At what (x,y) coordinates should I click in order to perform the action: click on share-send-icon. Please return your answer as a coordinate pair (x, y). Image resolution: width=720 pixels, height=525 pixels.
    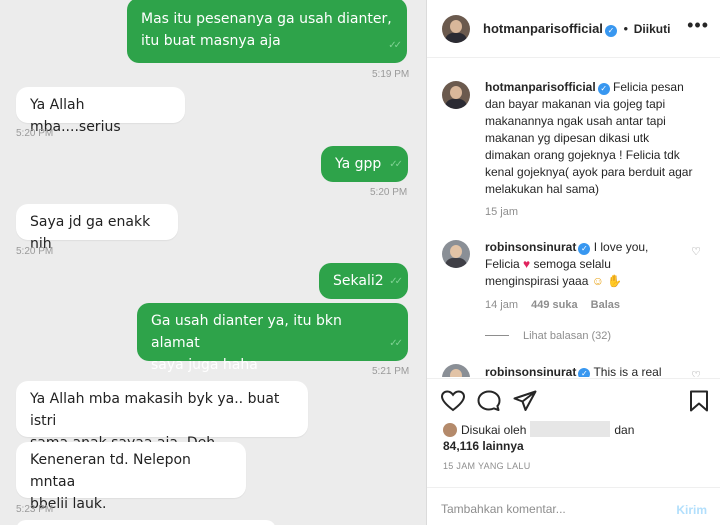
    Looking at the image, I should click on (525, 403).